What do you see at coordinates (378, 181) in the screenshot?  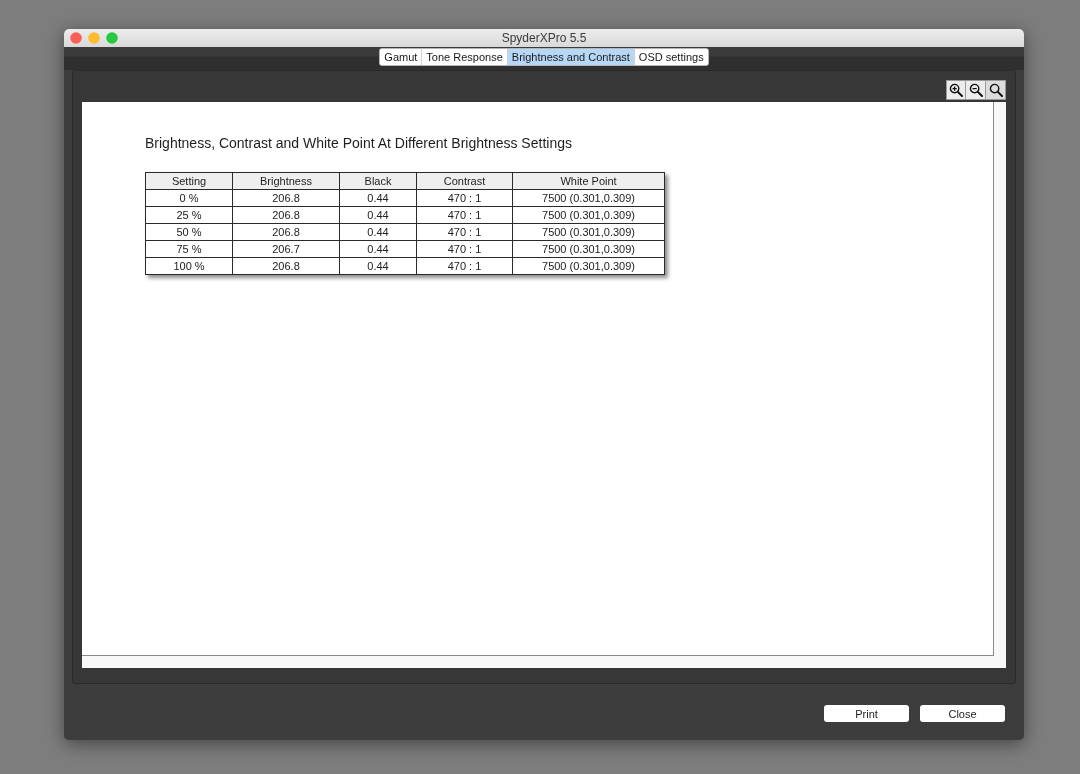 I see `column-header: Black` at bounding box center [378, 181].